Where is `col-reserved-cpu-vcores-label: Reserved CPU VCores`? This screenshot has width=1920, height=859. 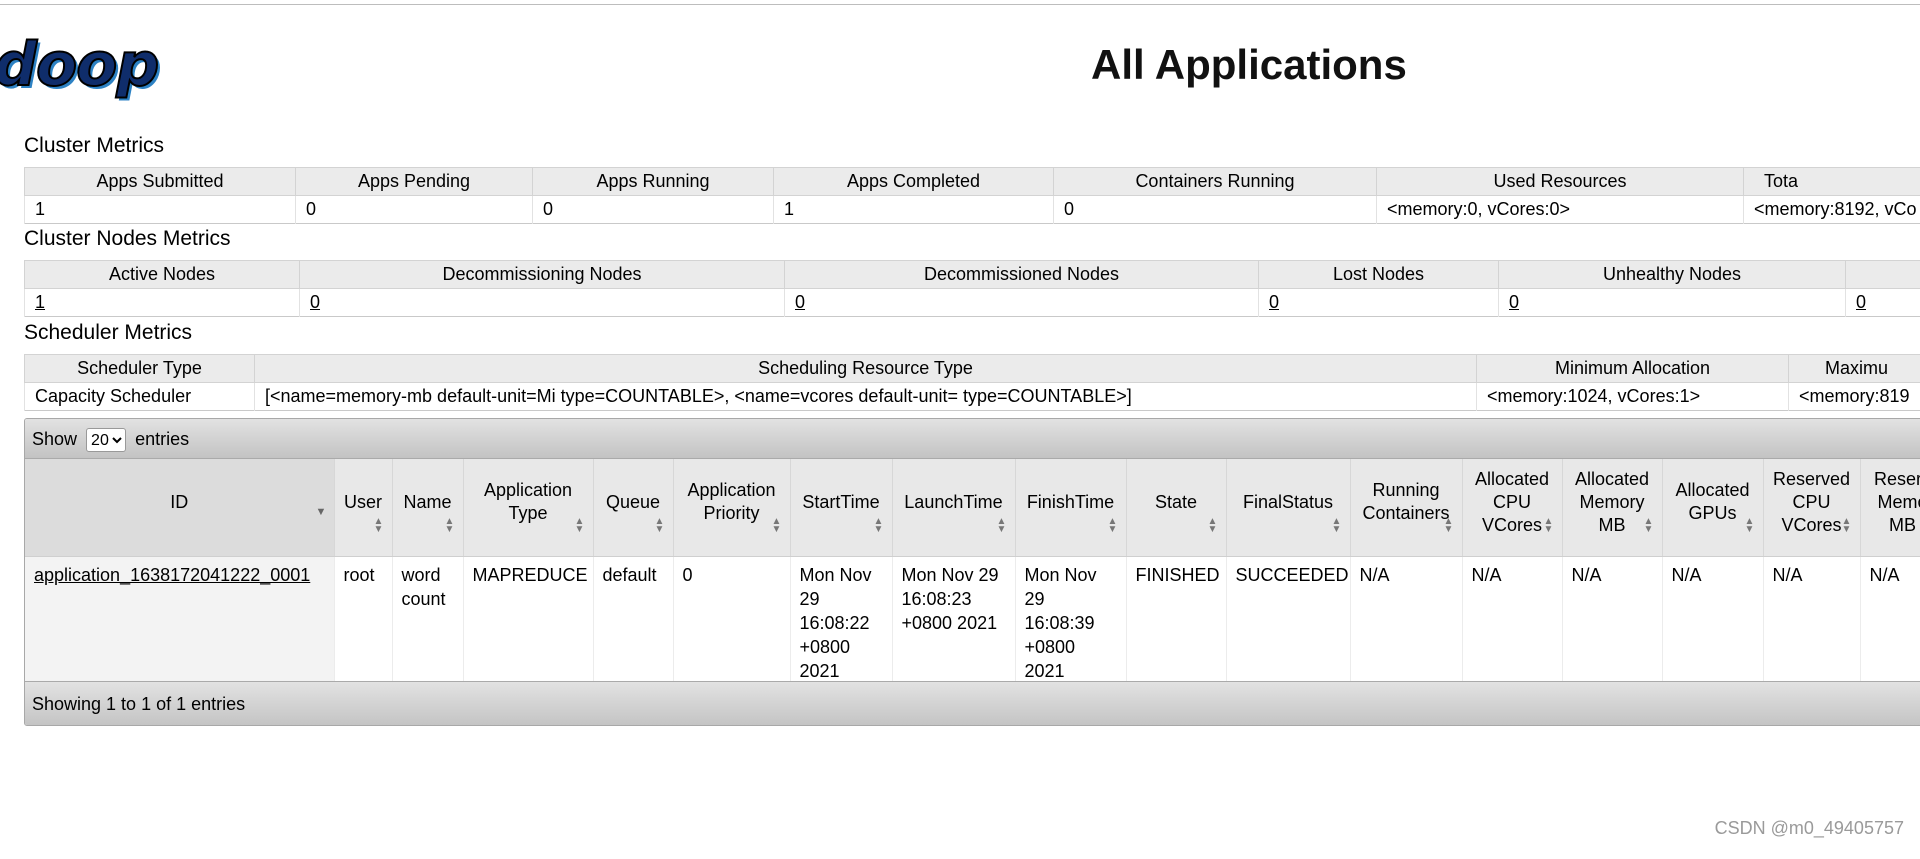 col-reserved-cpu-vcores-label: Reserved CPU VCores is located at coordinates (1811, 501).